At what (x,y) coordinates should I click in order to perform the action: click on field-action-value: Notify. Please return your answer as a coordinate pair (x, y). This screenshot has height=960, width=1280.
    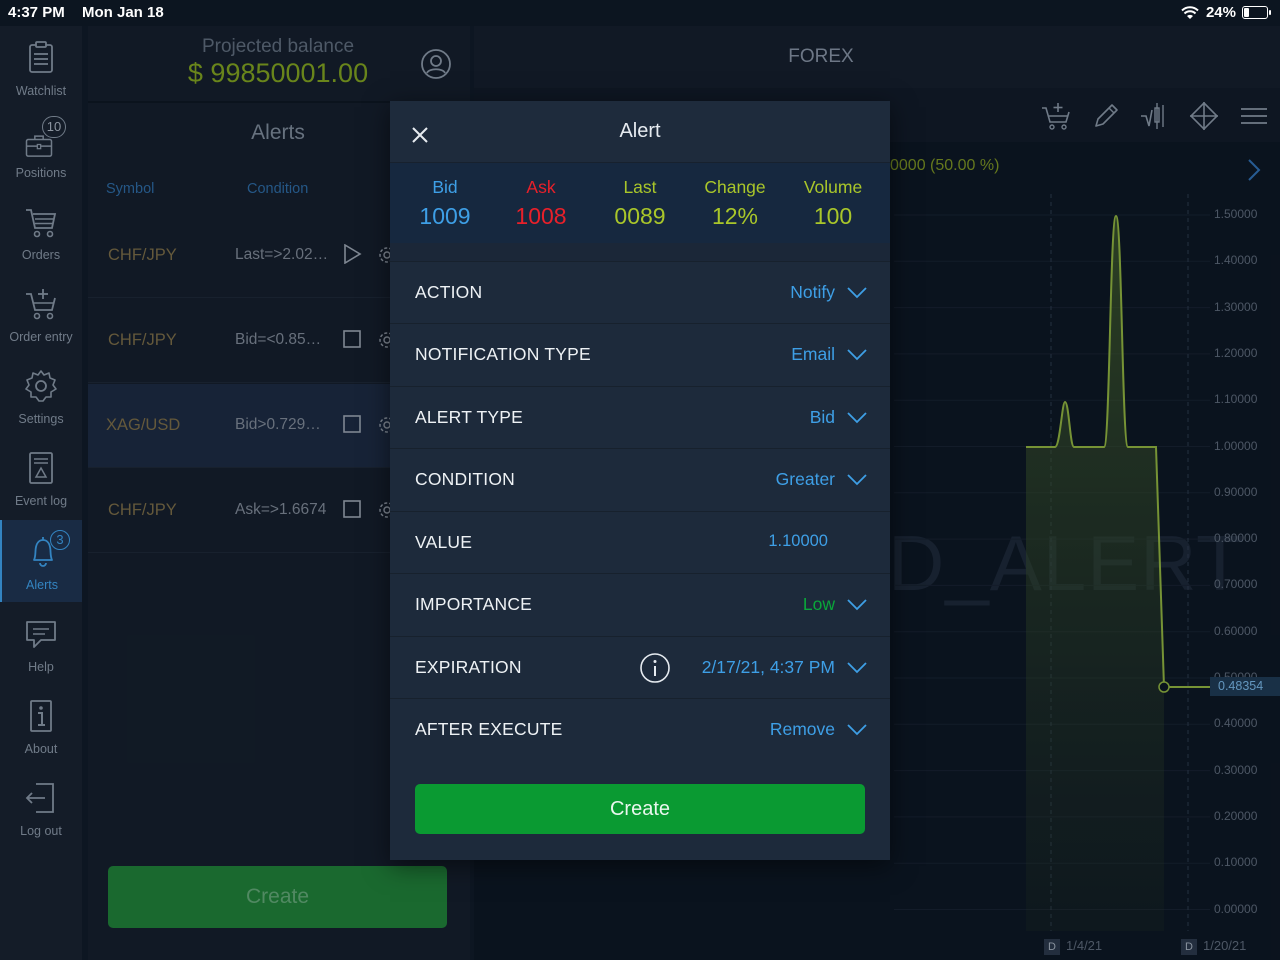
    Looking at the image, I should click on (812, 292).